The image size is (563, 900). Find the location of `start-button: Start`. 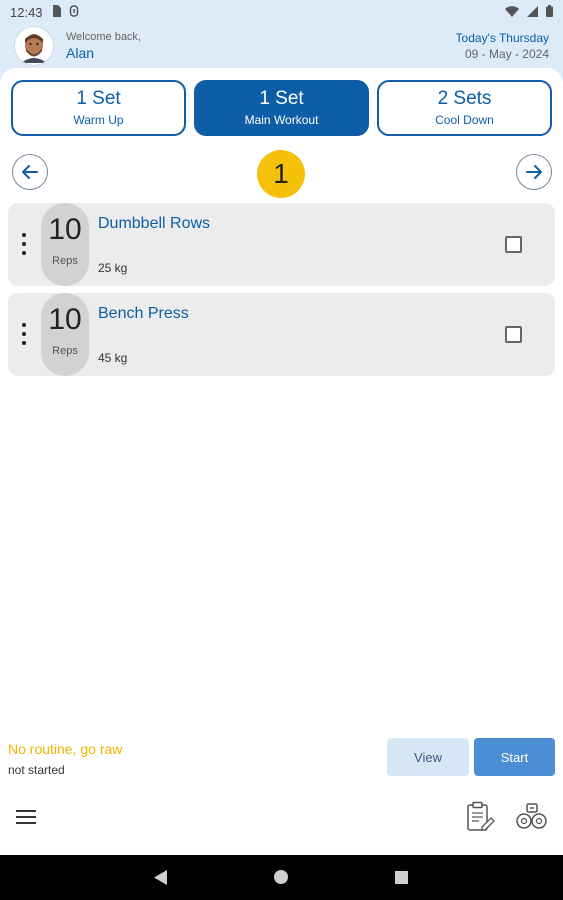

start-button: Start is located at coordinates (514, 757).